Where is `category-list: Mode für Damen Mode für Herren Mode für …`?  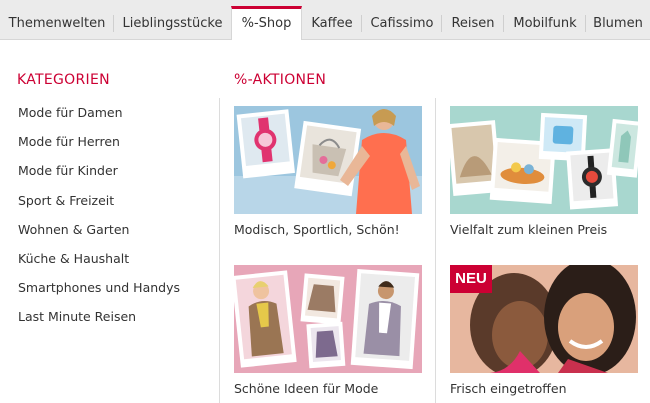
category-list: Mode für Damen Mode für Herren Mode für … is located at coordinates (99, 220).